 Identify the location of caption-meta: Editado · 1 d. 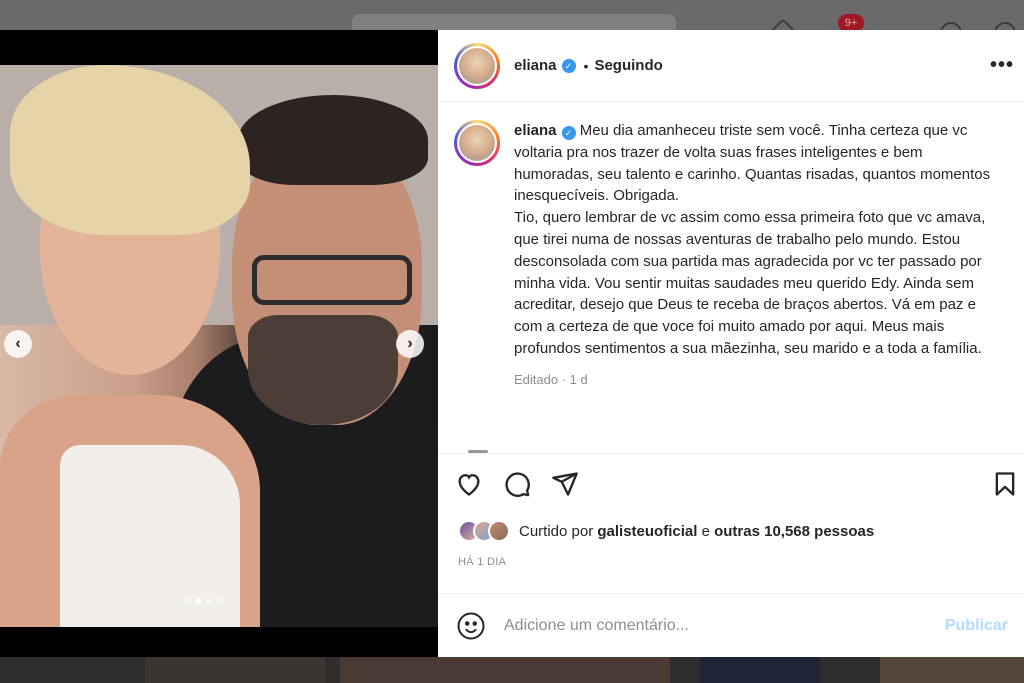
(551, 379).